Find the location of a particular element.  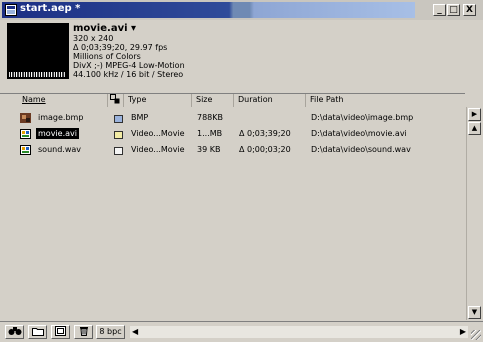

new-folder-button is located at coordinates (37, 332).